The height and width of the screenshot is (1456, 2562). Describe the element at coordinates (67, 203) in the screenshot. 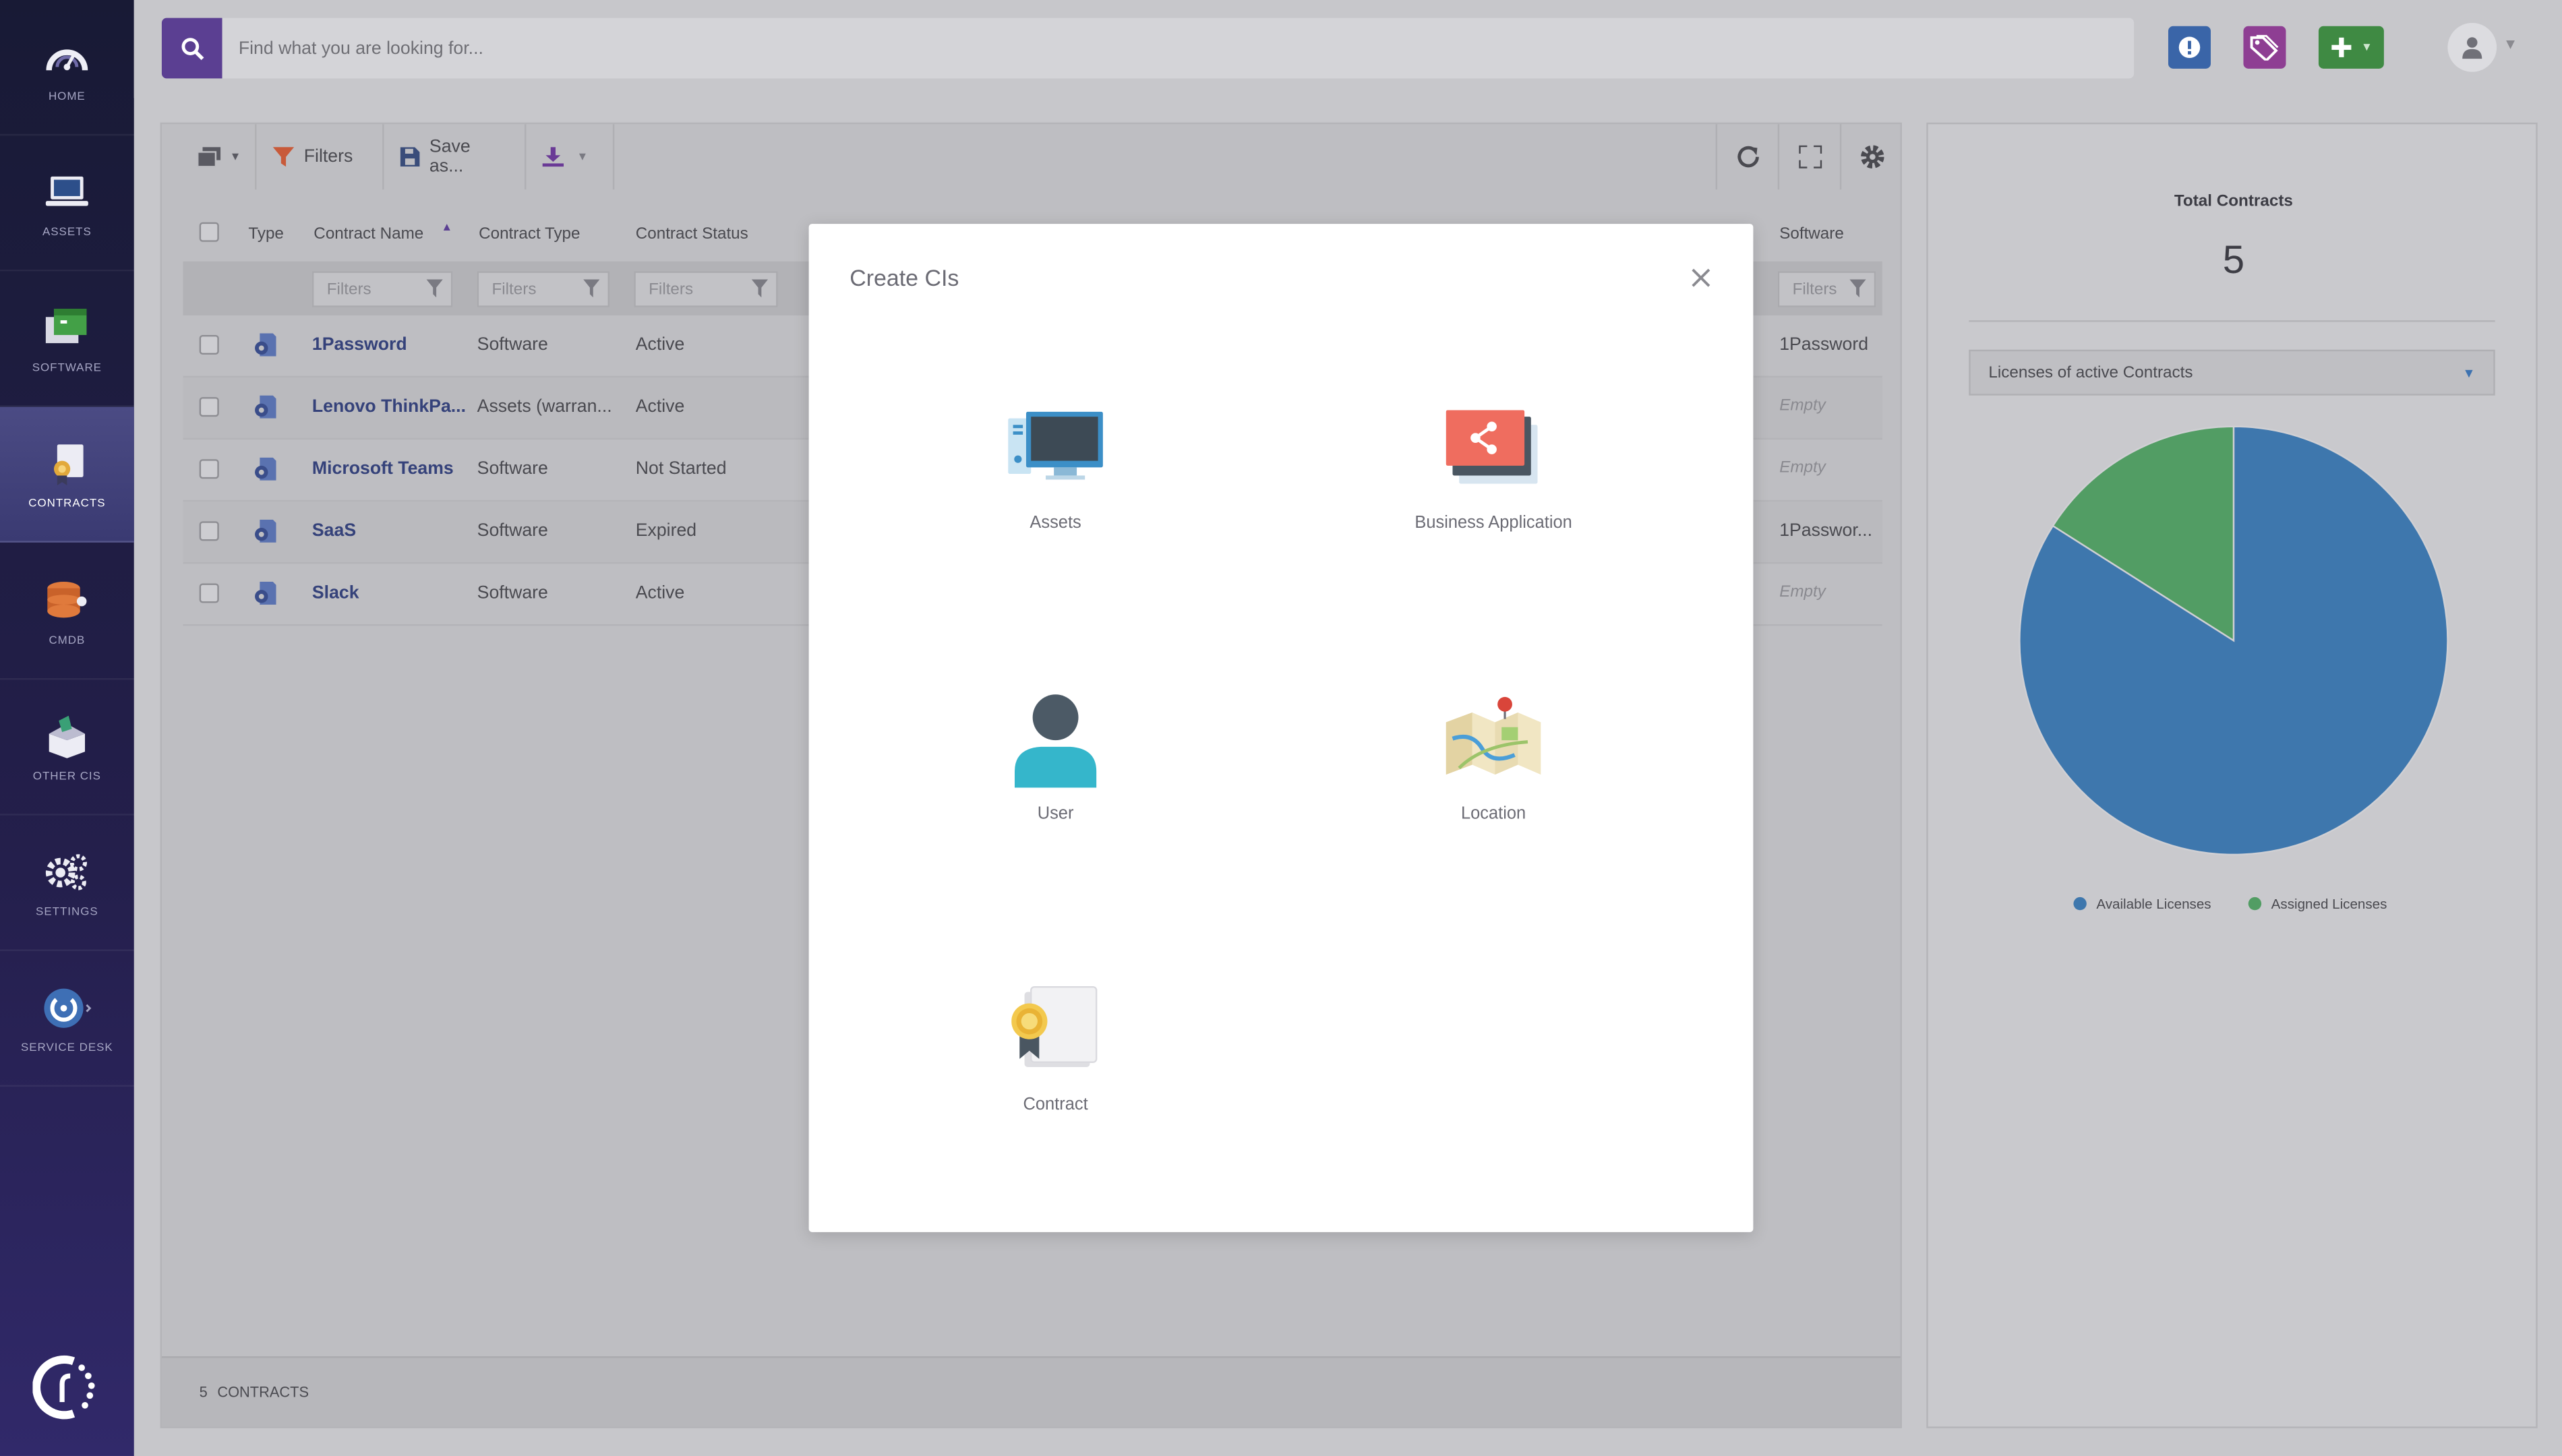

I see `sidebar-item-assets: ASSETS` at that location.